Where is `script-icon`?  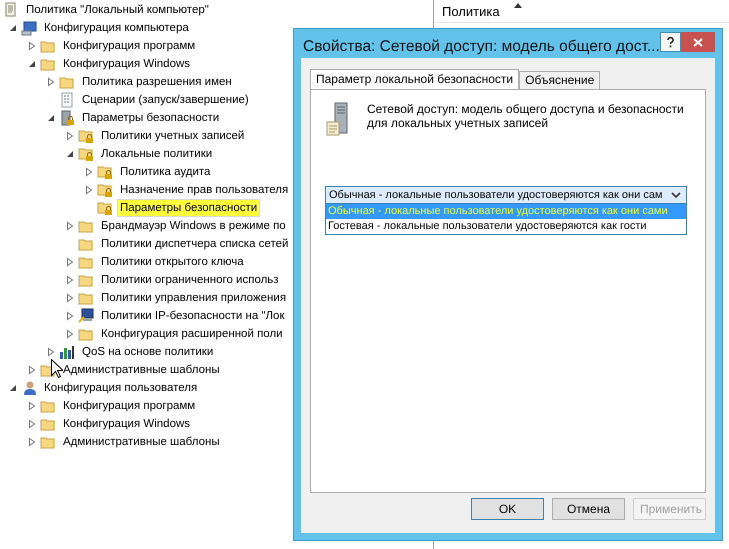
script-icon is located at coordinates (67, 100).